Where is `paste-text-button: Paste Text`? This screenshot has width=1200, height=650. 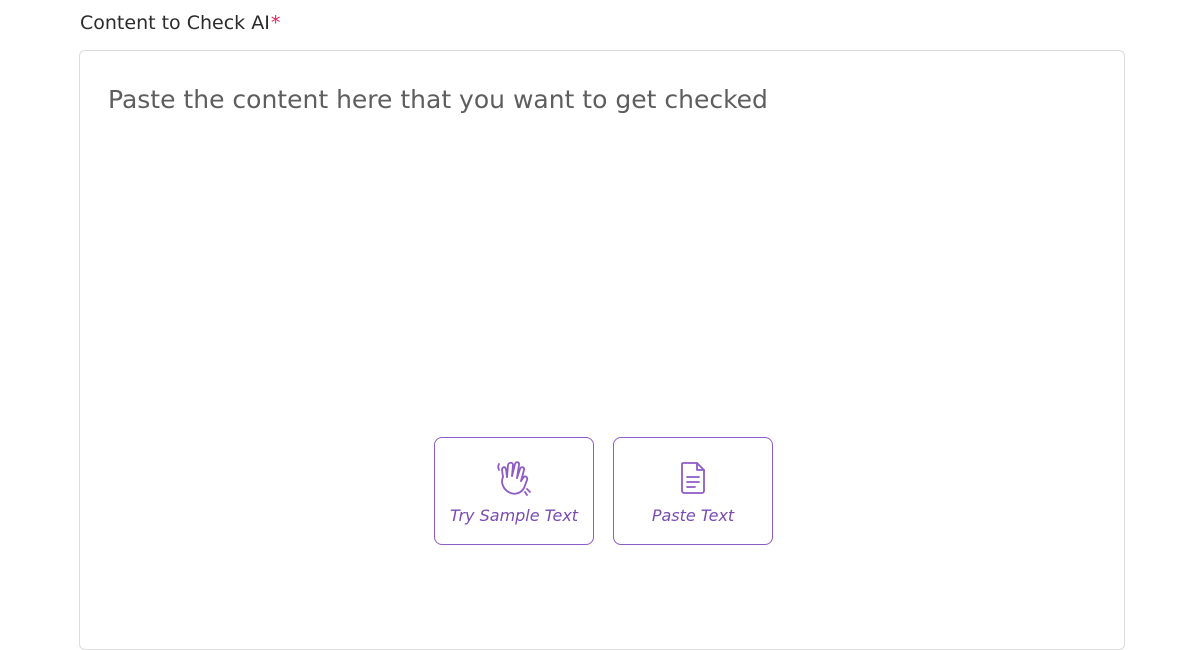
paste-text-button: Paste Text is located at coordinates (693, 491).